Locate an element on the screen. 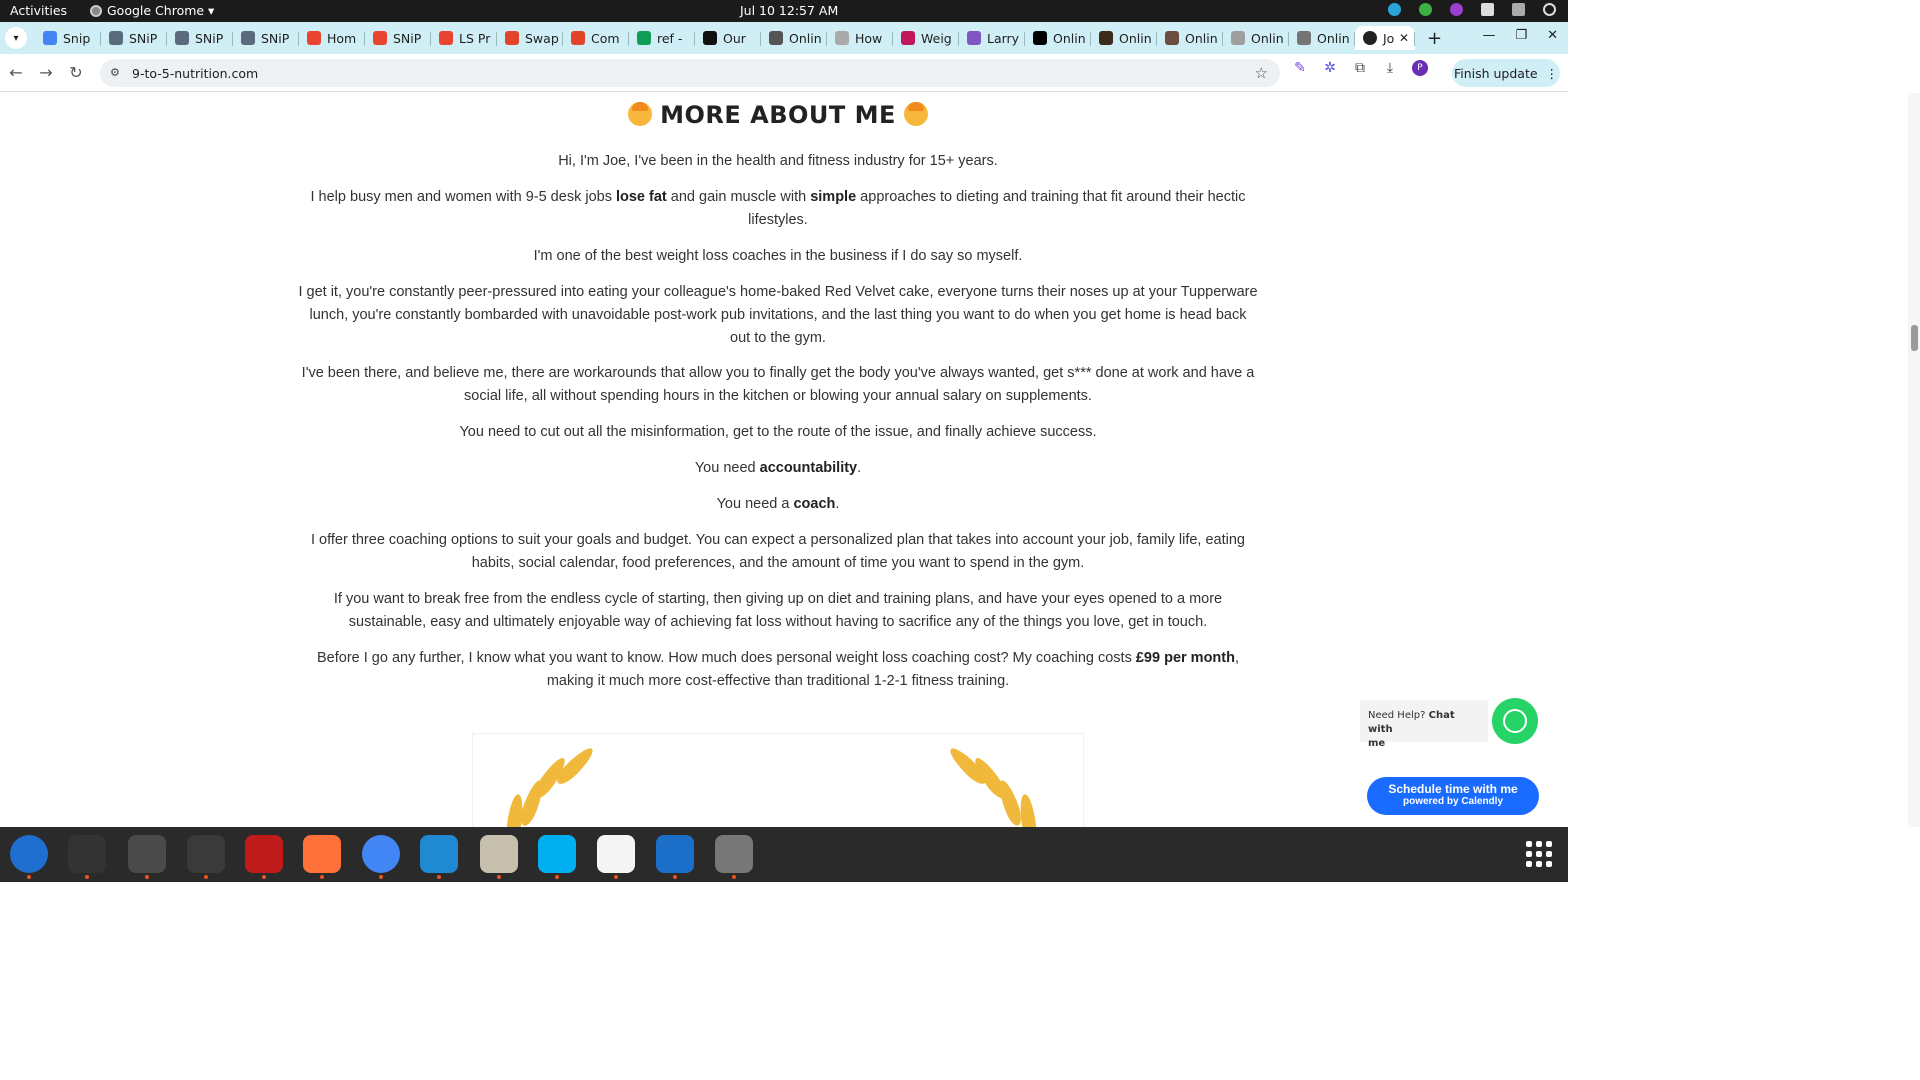 The image size is (1920, 1080). finish-update-button: Finish update ⋮ is located at coordinates (1506, 73).